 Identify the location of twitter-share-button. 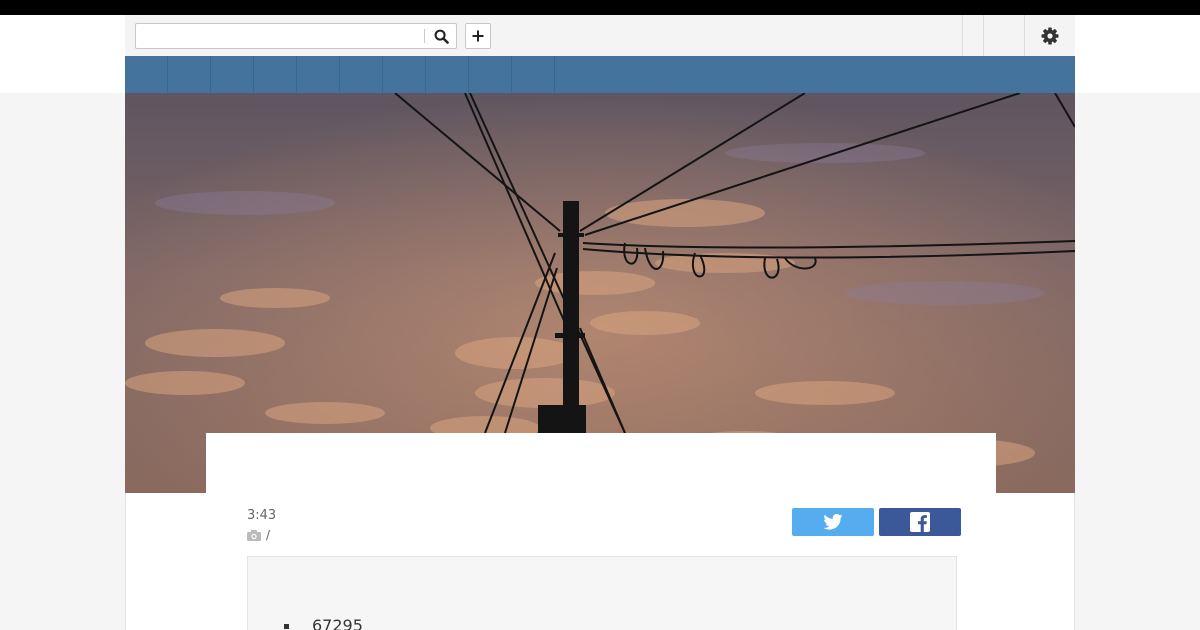
(833, 522).